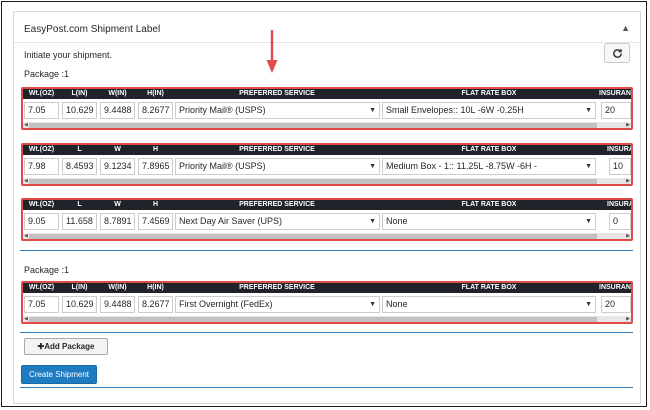 The image size is (650, 410). Describe the element at coordinates (455, 110) in the screenshot. I see `flat-rate-select-value: Small Envelopes:: 10L -6W -0.25H` at that location.